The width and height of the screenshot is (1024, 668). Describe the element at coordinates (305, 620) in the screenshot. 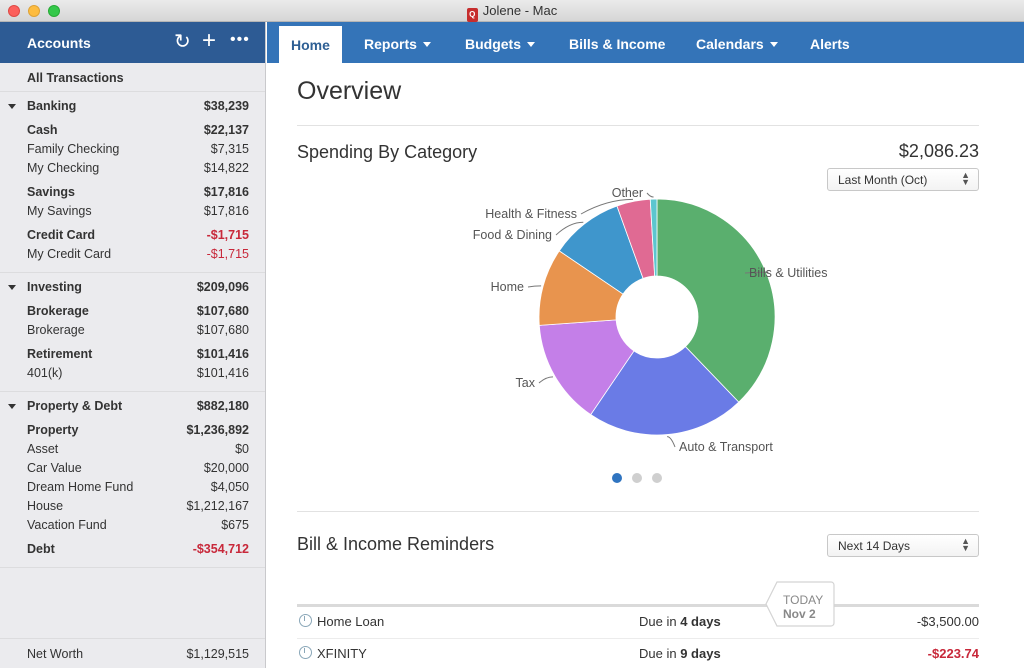

I see `clock-icon` at that location.